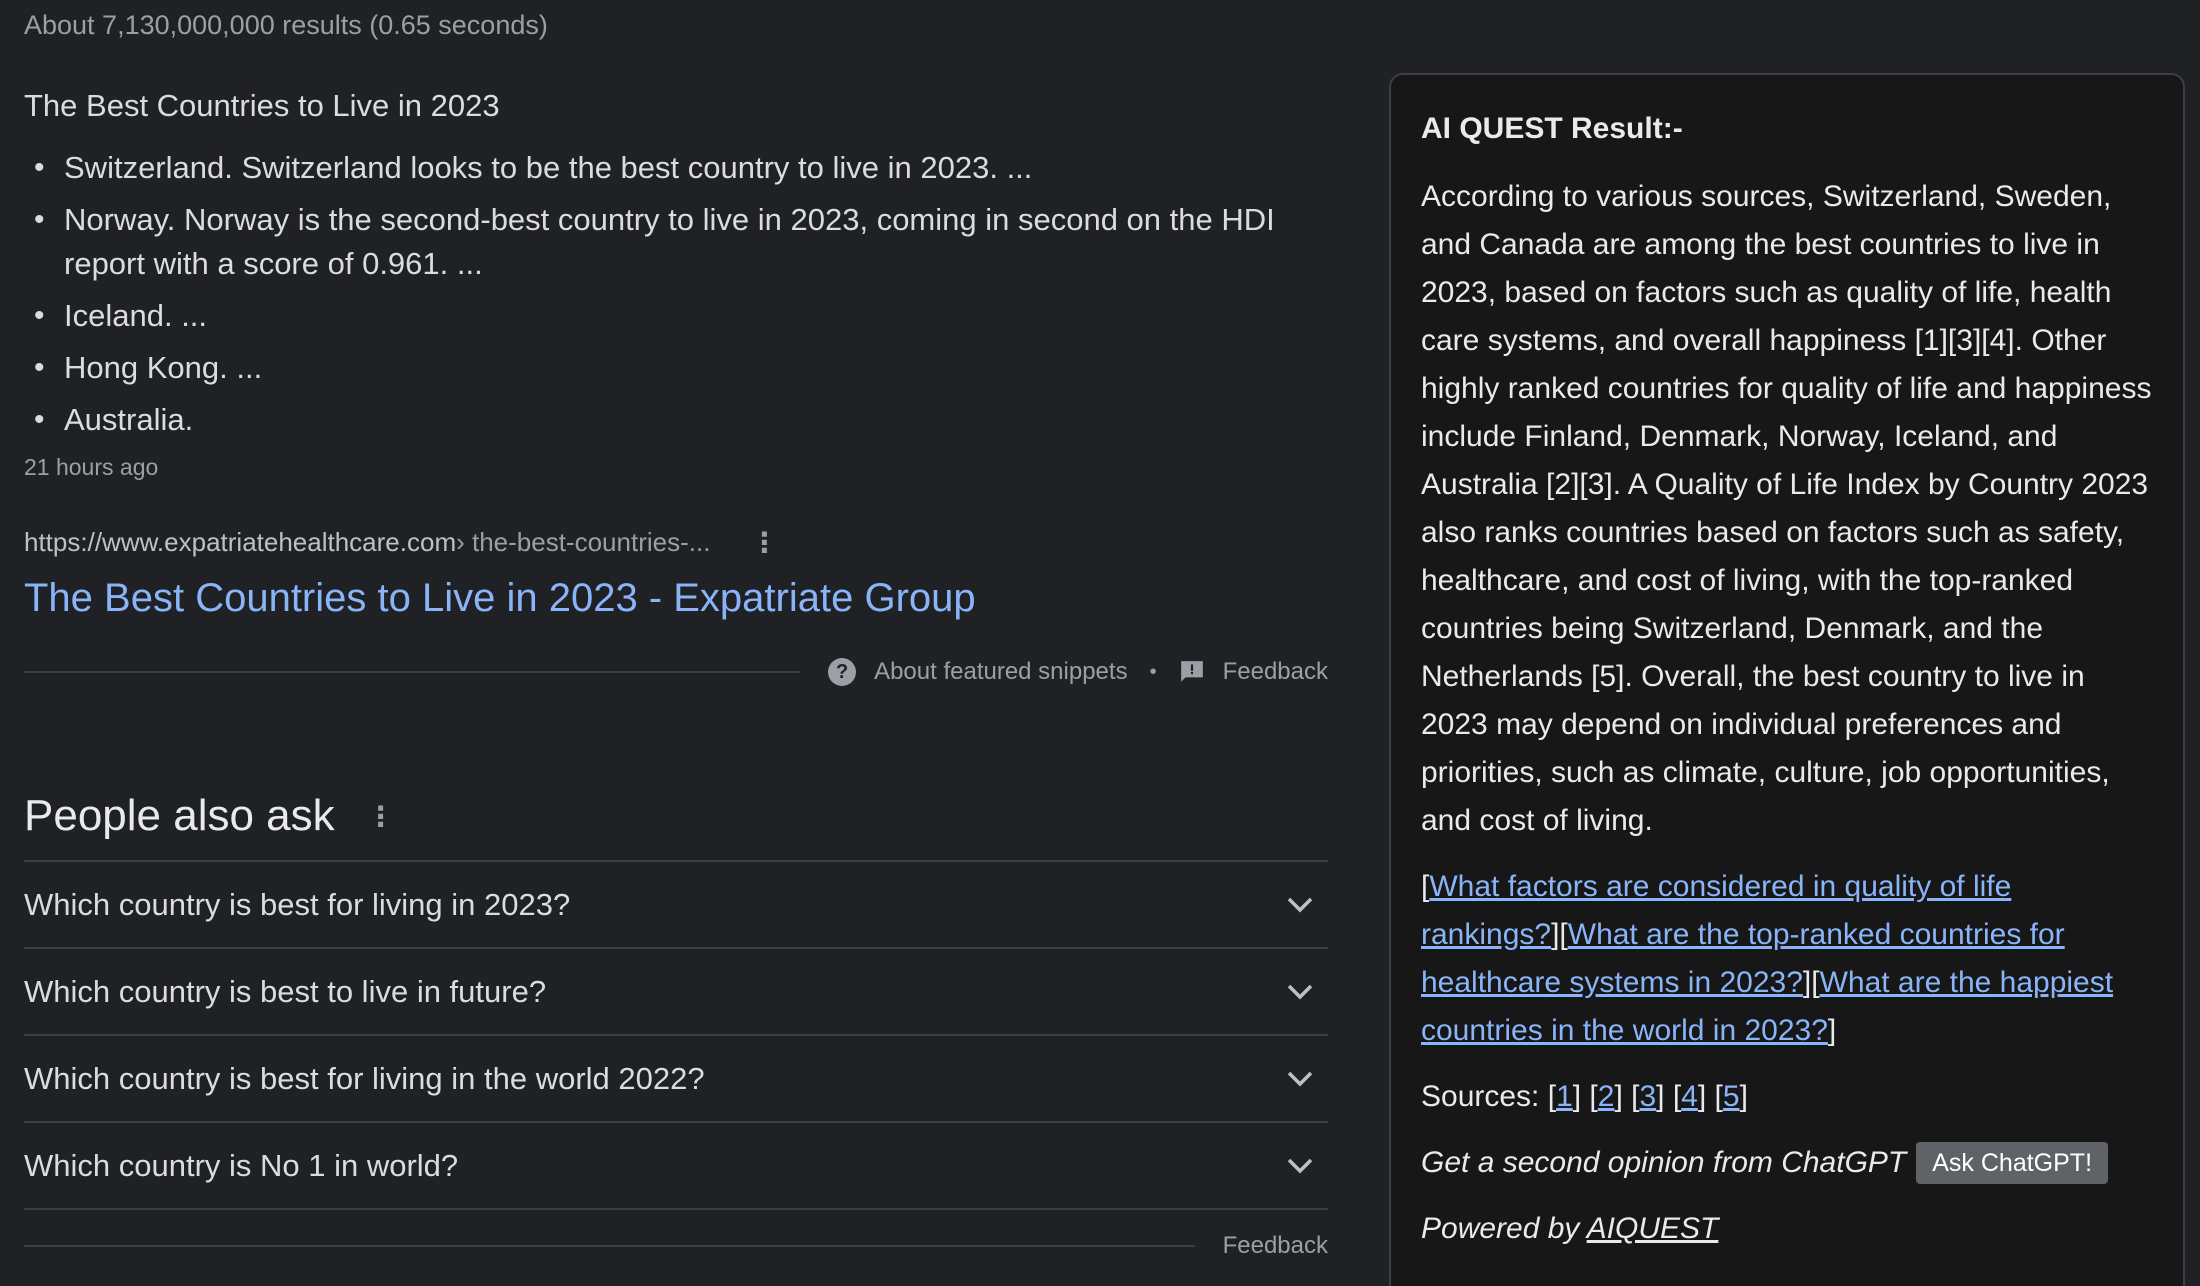 The height and width of the screenshot is (1286, 2200). Describe the element at coordinates (1275, 1246) in the screenshot. I see `feedback-link: Feedback` at that location.